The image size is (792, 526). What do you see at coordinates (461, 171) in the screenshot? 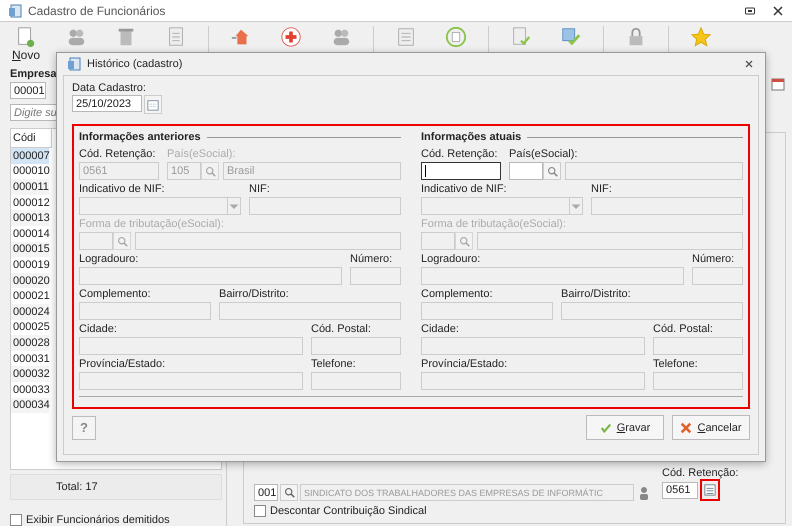
I see `input-field` at bounding box center [461, 171].